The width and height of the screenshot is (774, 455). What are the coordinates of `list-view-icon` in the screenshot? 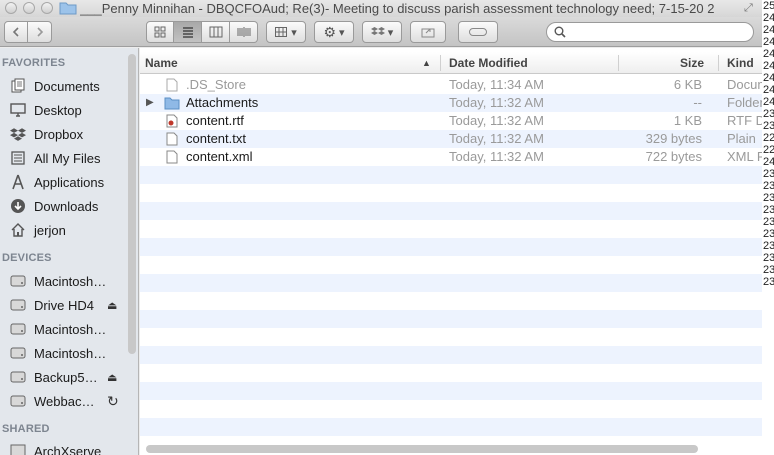 It's located at (187, 32).